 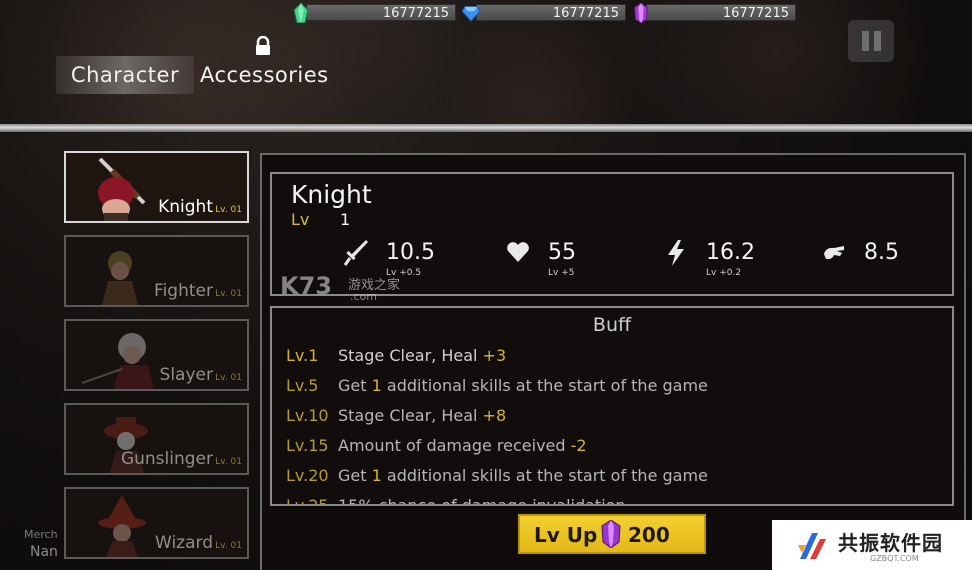 What do you see at coordinates (307, 475) in the screenshot?
I see `buff-level: Lv.20` at bounding box center [307, 475].